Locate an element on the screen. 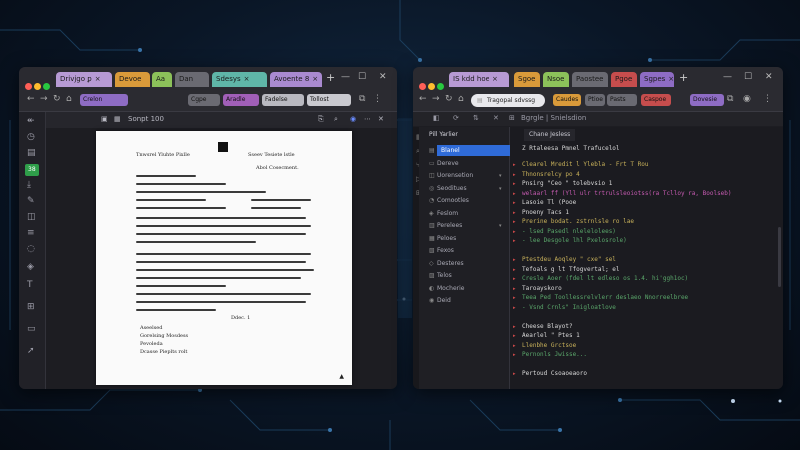 The image size is (800, 450). explorer-item: Blanel is located at coordinates (474, 150).